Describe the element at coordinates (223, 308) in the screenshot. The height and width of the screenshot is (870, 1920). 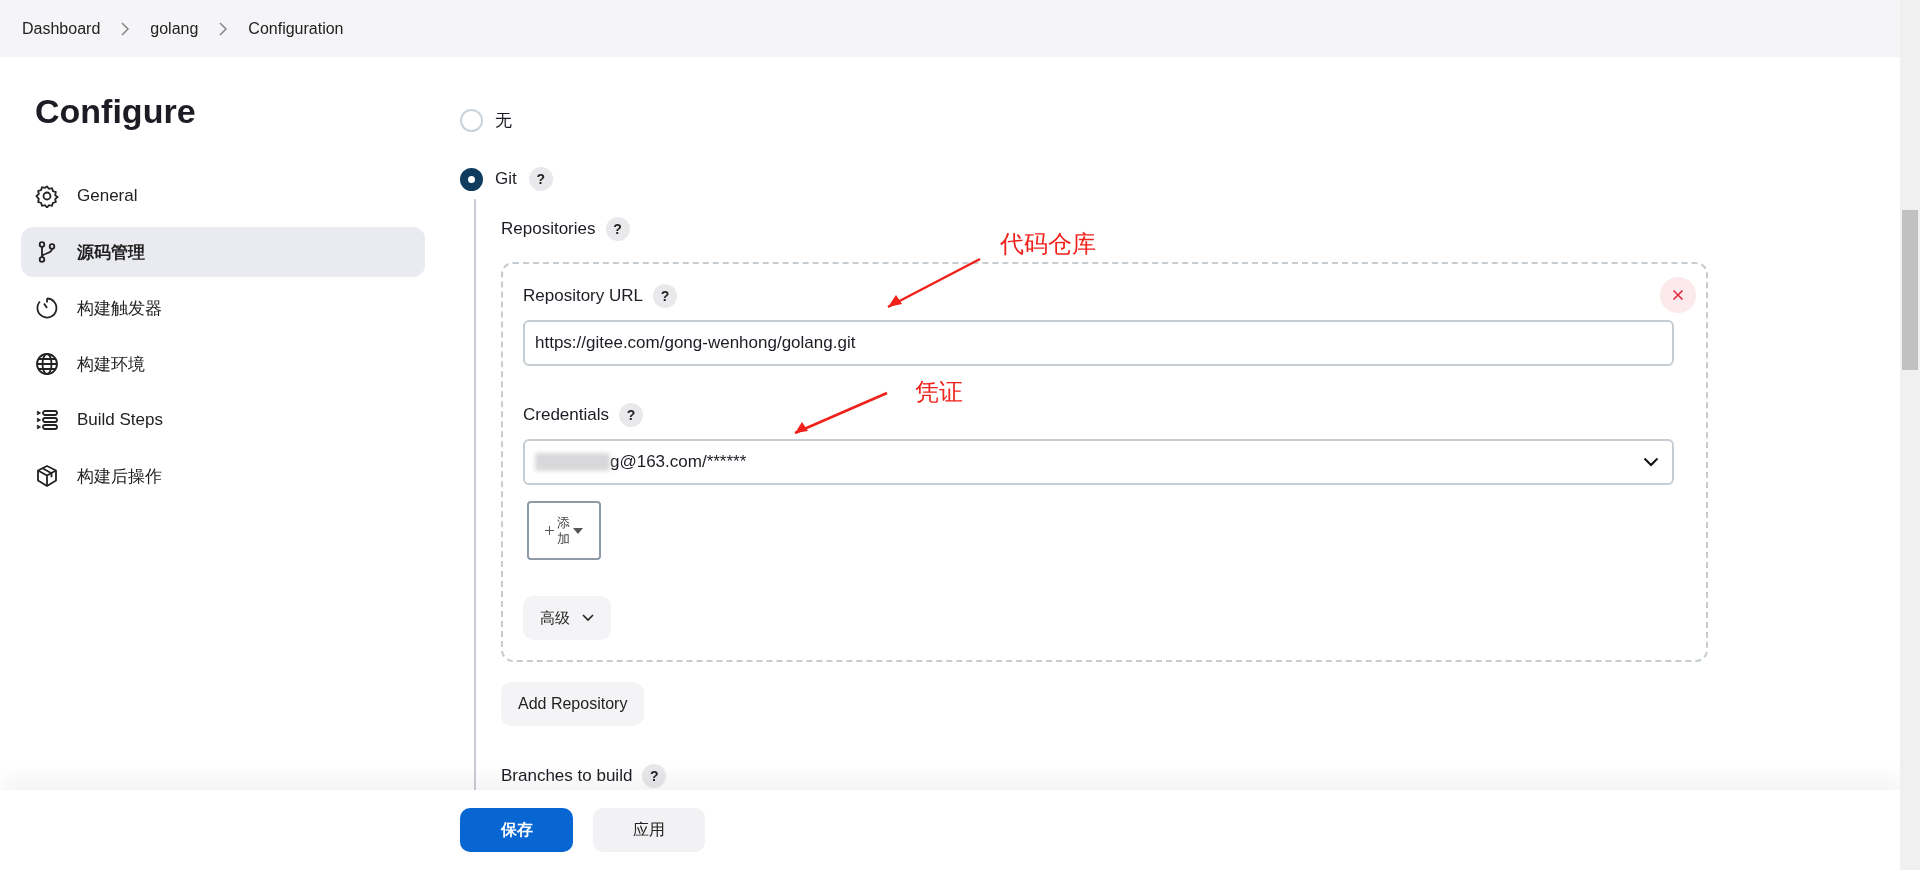
I see `sidebar-item: 构建触发器` at that location.